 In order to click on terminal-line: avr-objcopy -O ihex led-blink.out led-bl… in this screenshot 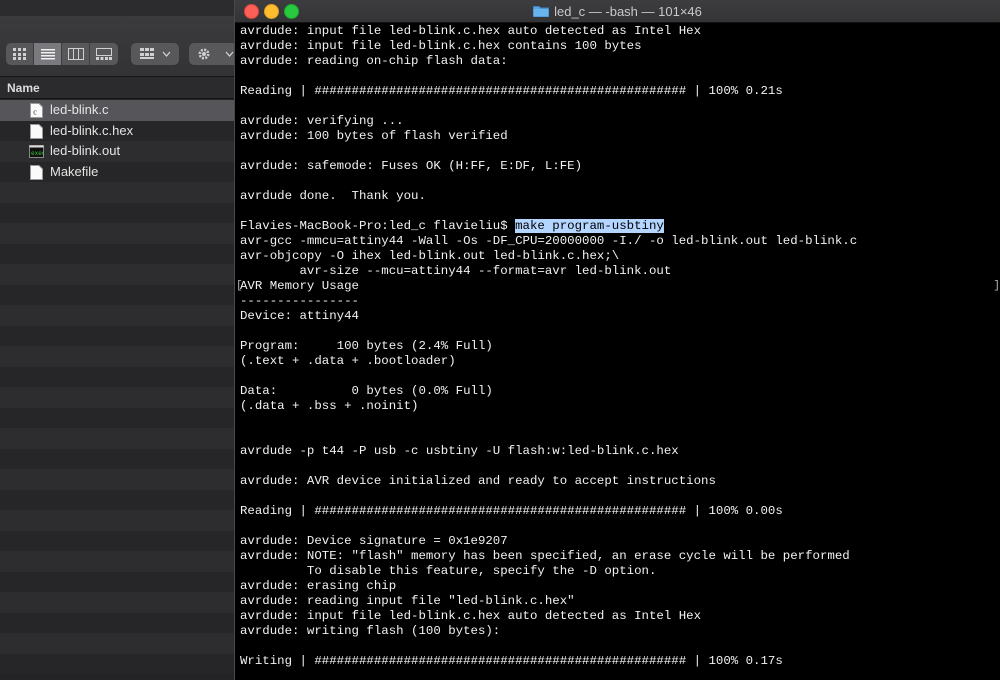, I will do `click(430, 256)`.